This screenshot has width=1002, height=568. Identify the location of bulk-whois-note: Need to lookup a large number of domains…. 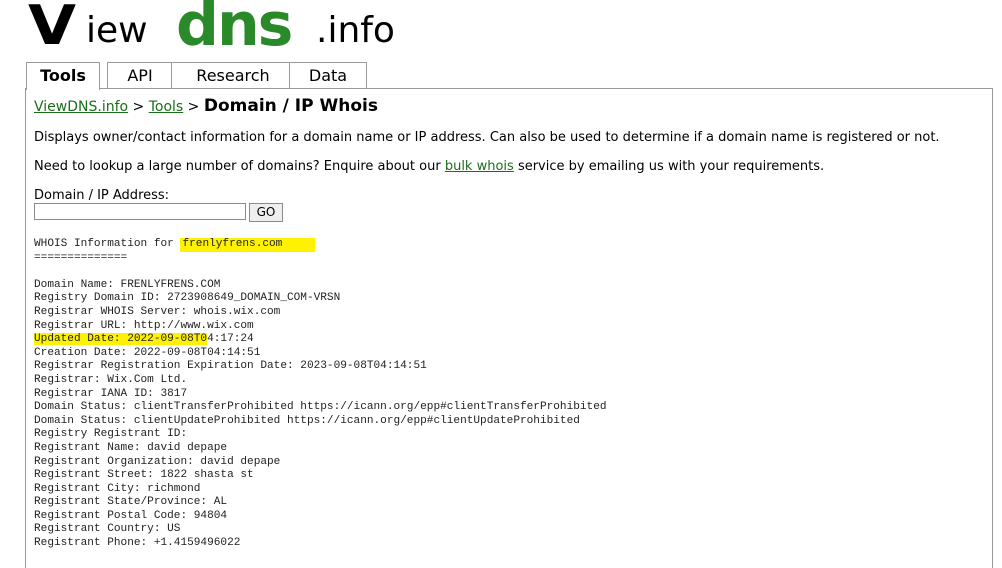
(429, 166).